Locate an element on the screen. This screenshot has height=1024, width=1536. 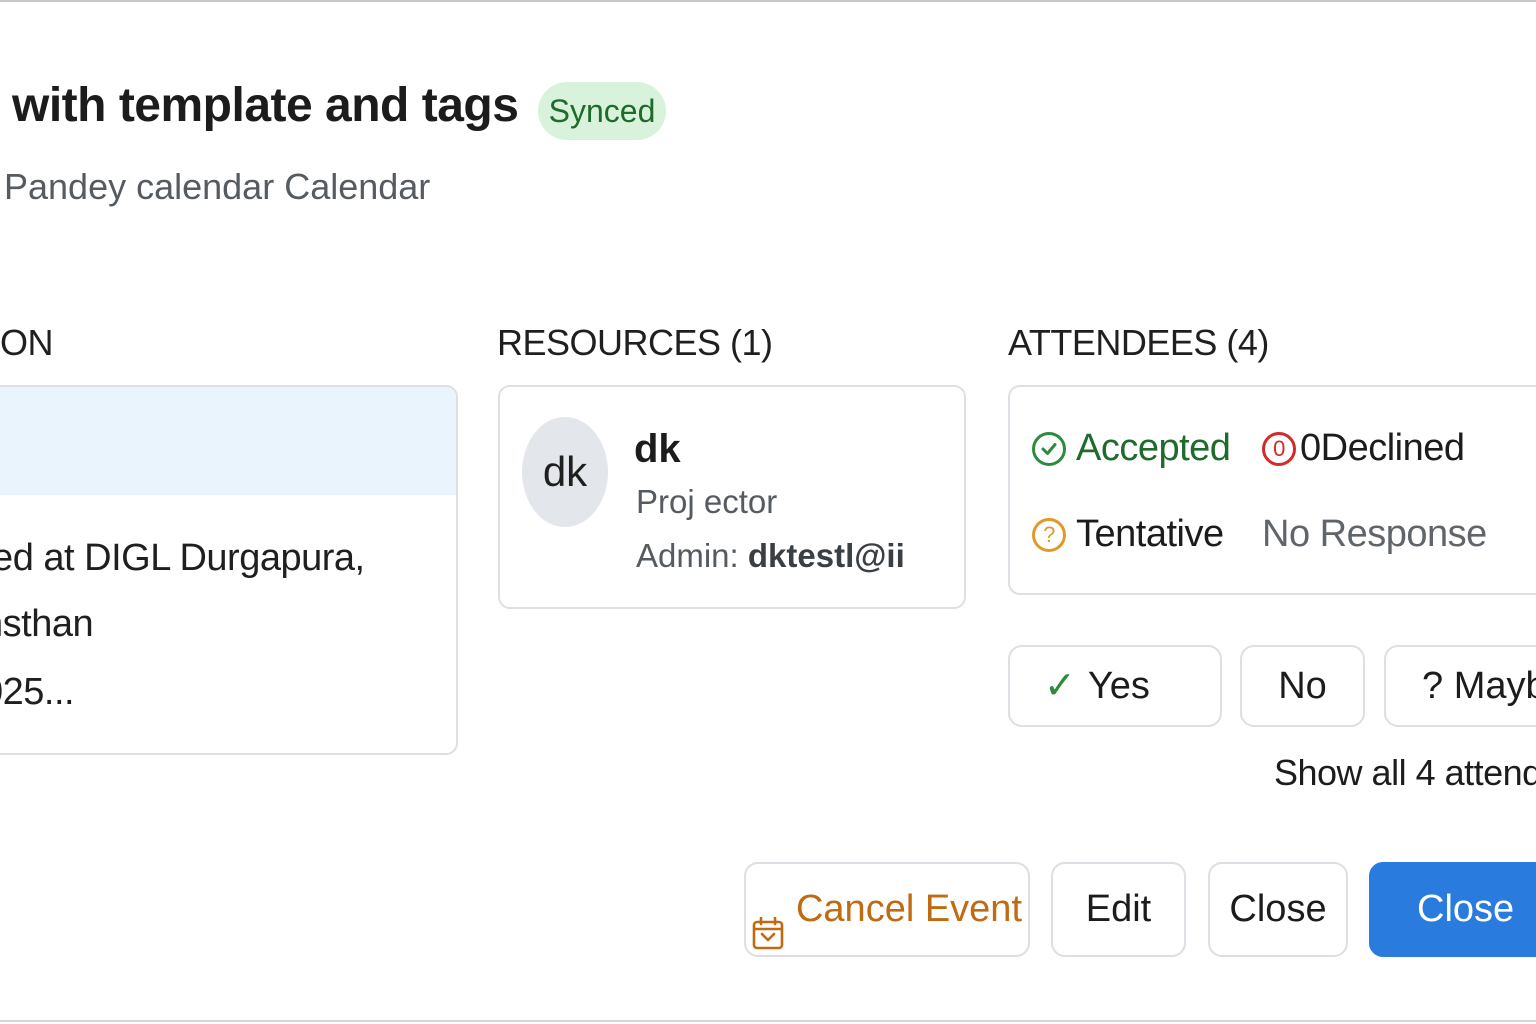
rsvp-no-label: No is located at coordinates (1302, 686).